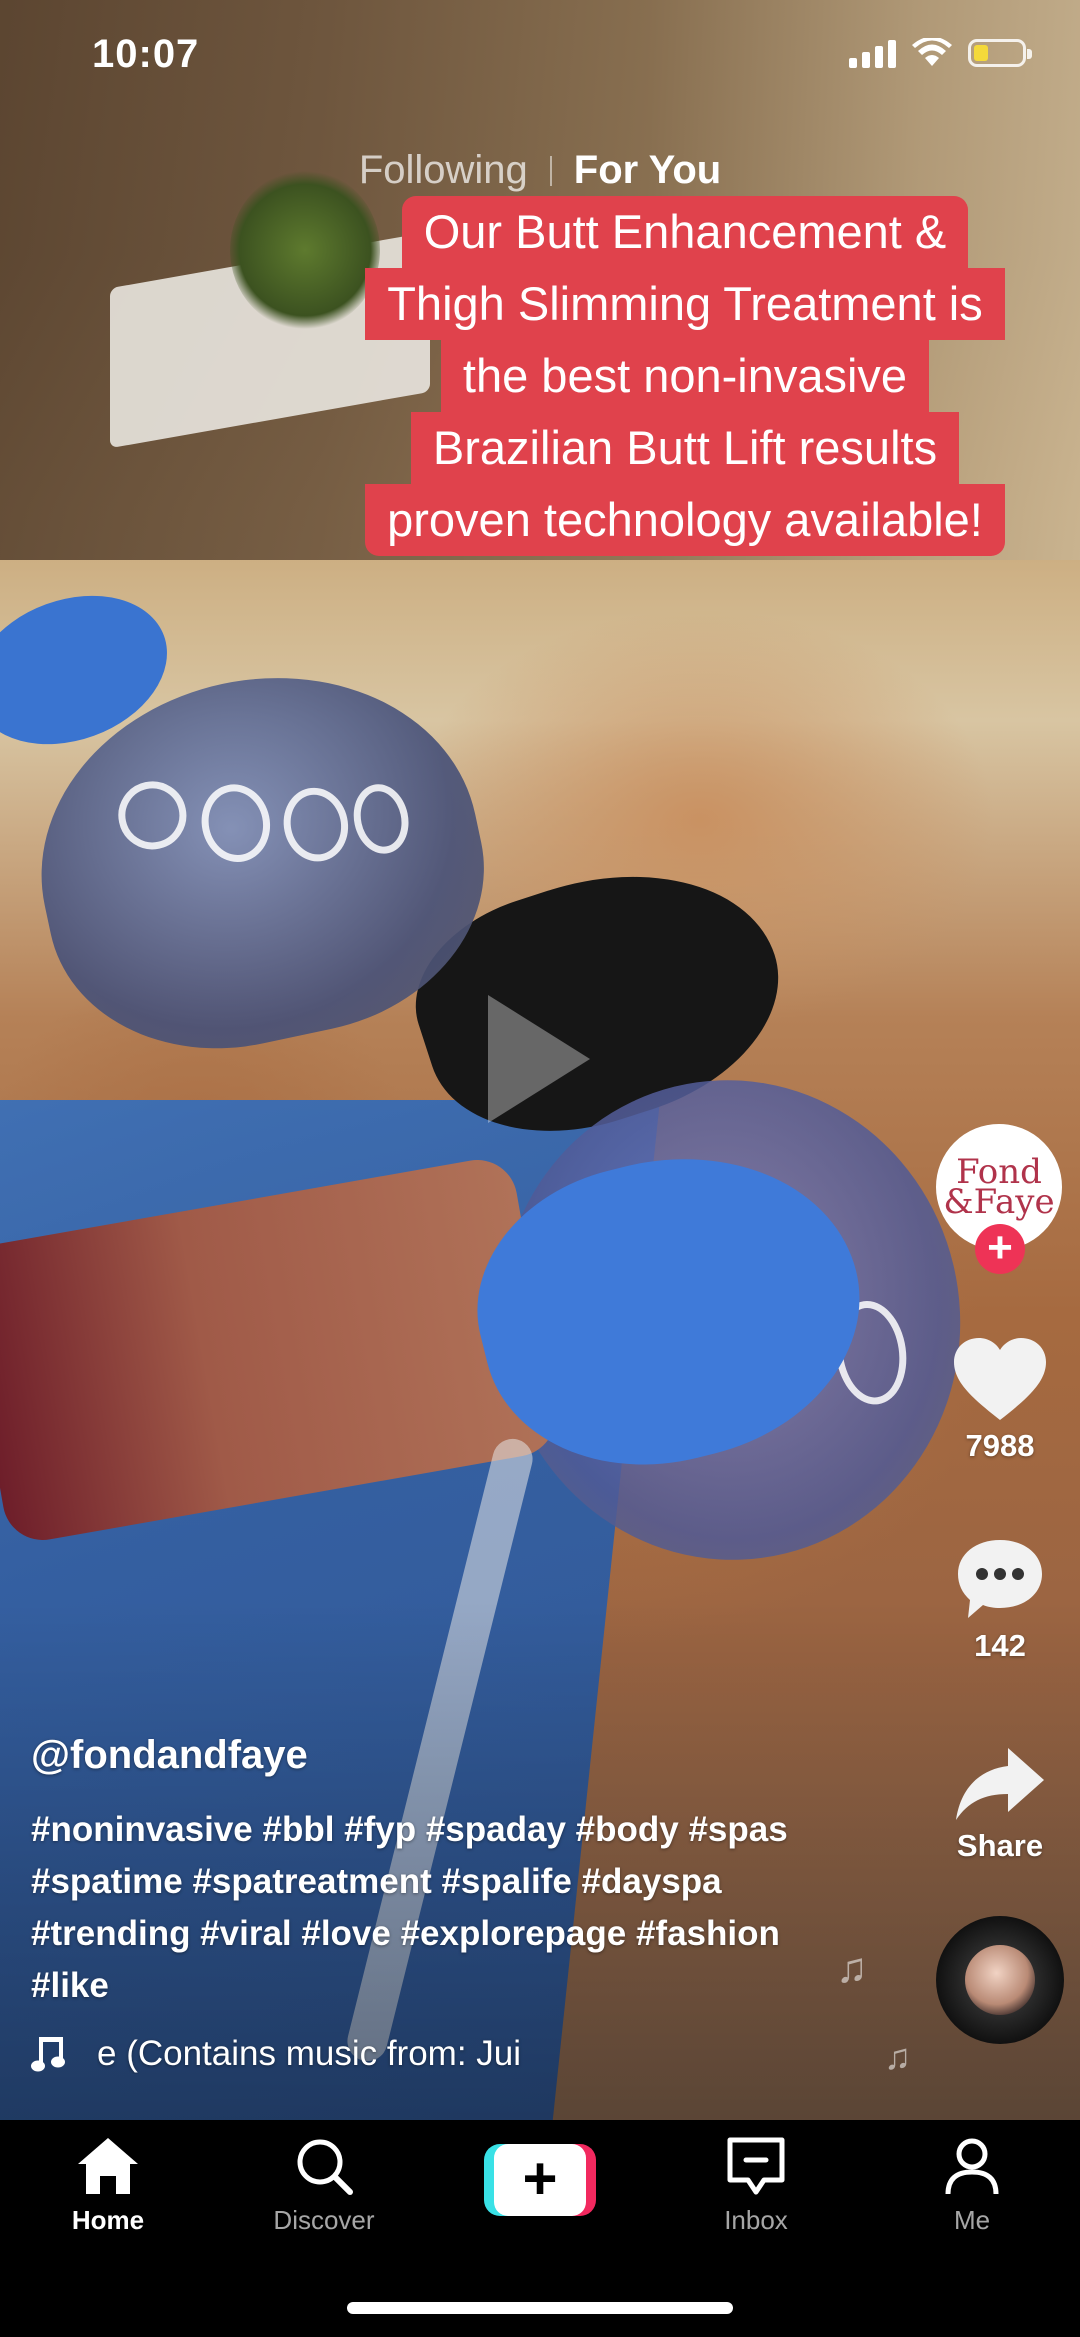 The image size is (1080, 2337). I want to click on wifi-icon, so click(932, 52).